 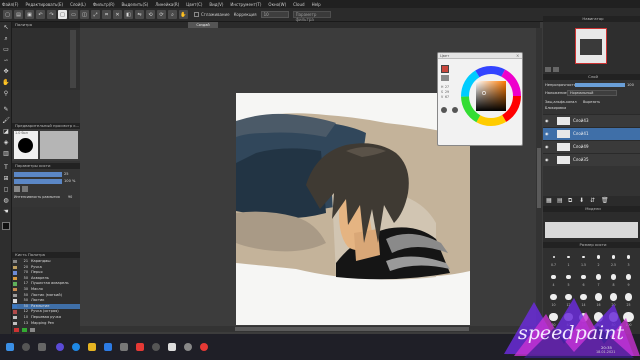 I want to click on eraser-icon: ◪, so click(x=6, y=132).